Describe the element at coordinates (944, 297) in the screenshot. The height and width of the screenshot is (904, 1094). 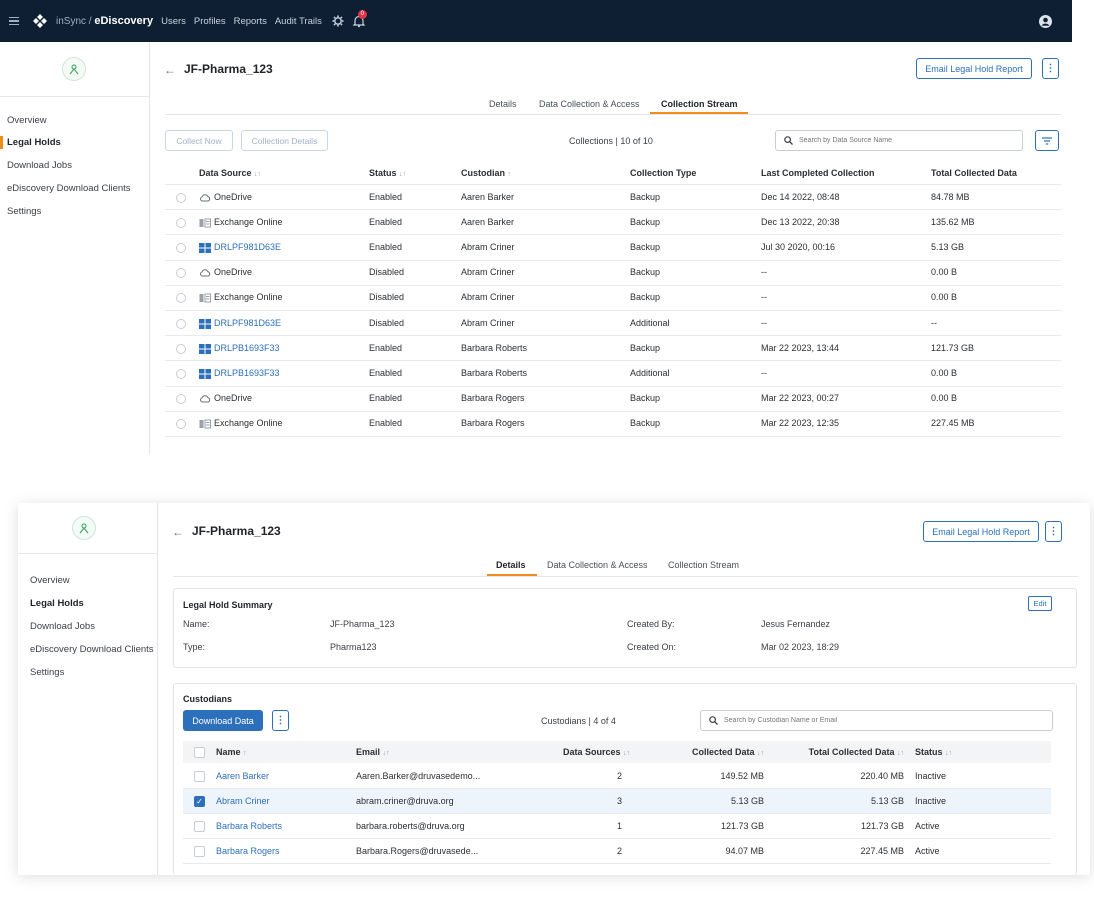
I see `total-data-cell: 0.00 B` at that location.